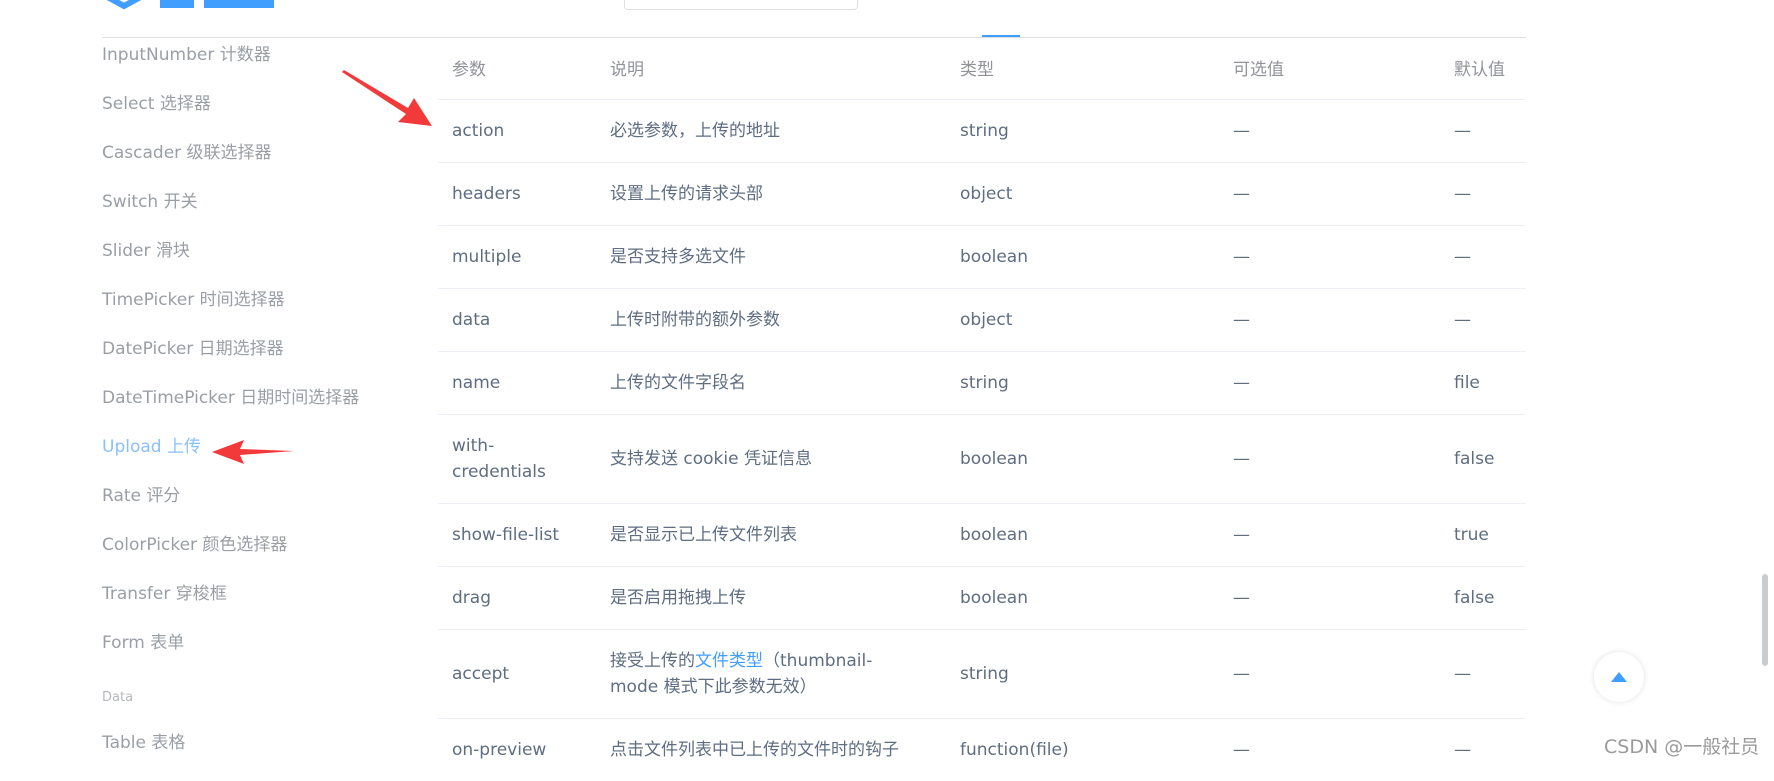  I want to click on watermark: CSDN @一般社员, so click(1682, 747).